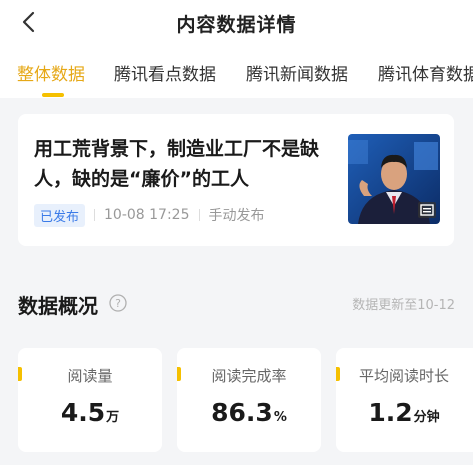 This screenshot has width=473, height=465. I want to click on stat-unit: %, so click(280, 417).